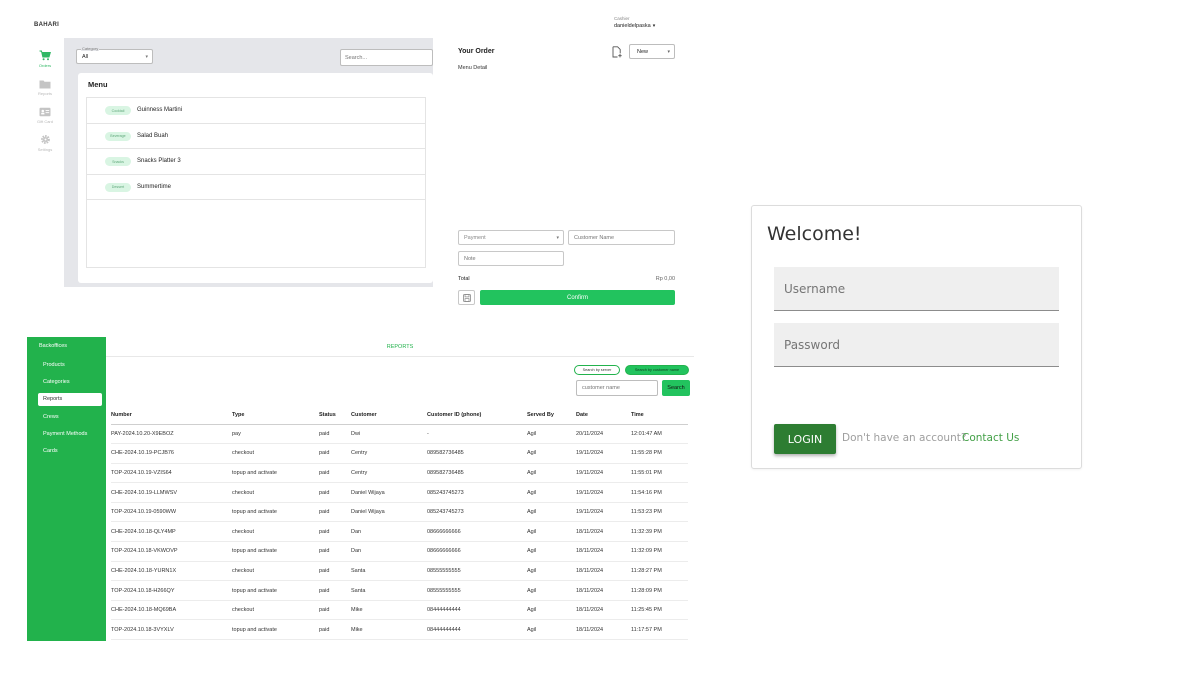  Describe the element at coordinates (70, 399) in the screenshot. I see `sidebar-item-reports: Reports` at that location.